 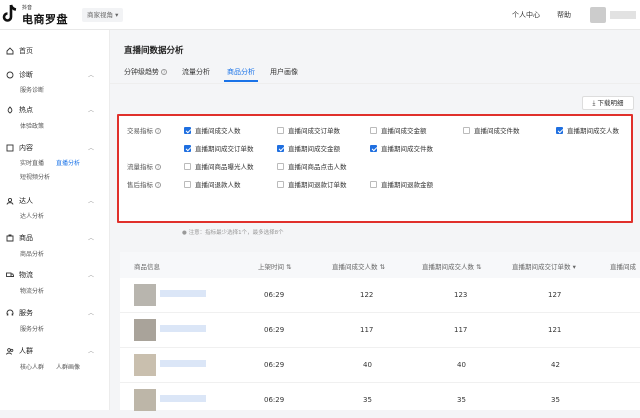 I want to click on sidebar-item-short-video-analysis: 短视频分析, so click(x=35, y=176).